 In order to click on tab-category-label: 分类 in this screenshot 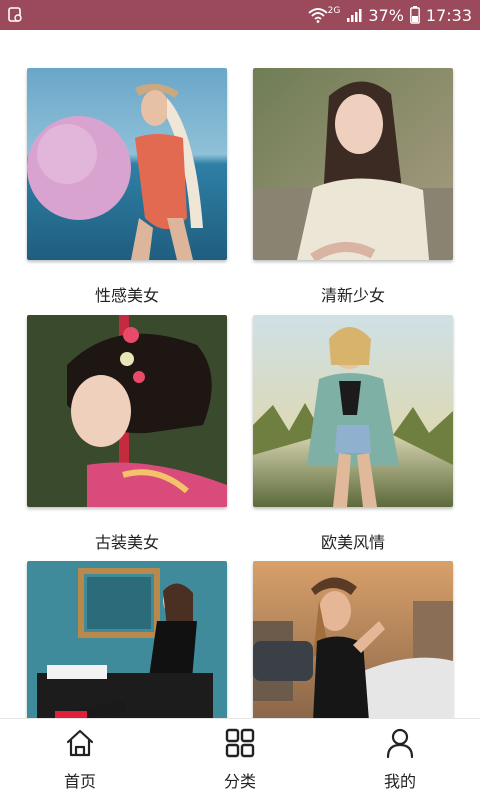, I will do `click(239, 781)`.